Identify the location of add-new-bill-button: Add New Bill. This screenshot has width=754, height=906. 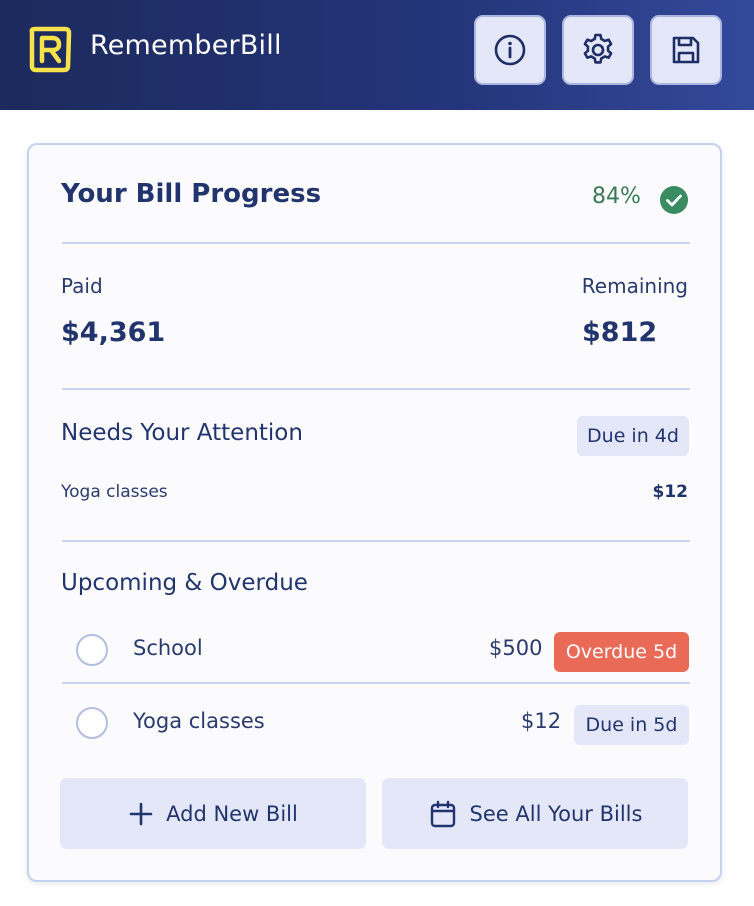
(213, 813).